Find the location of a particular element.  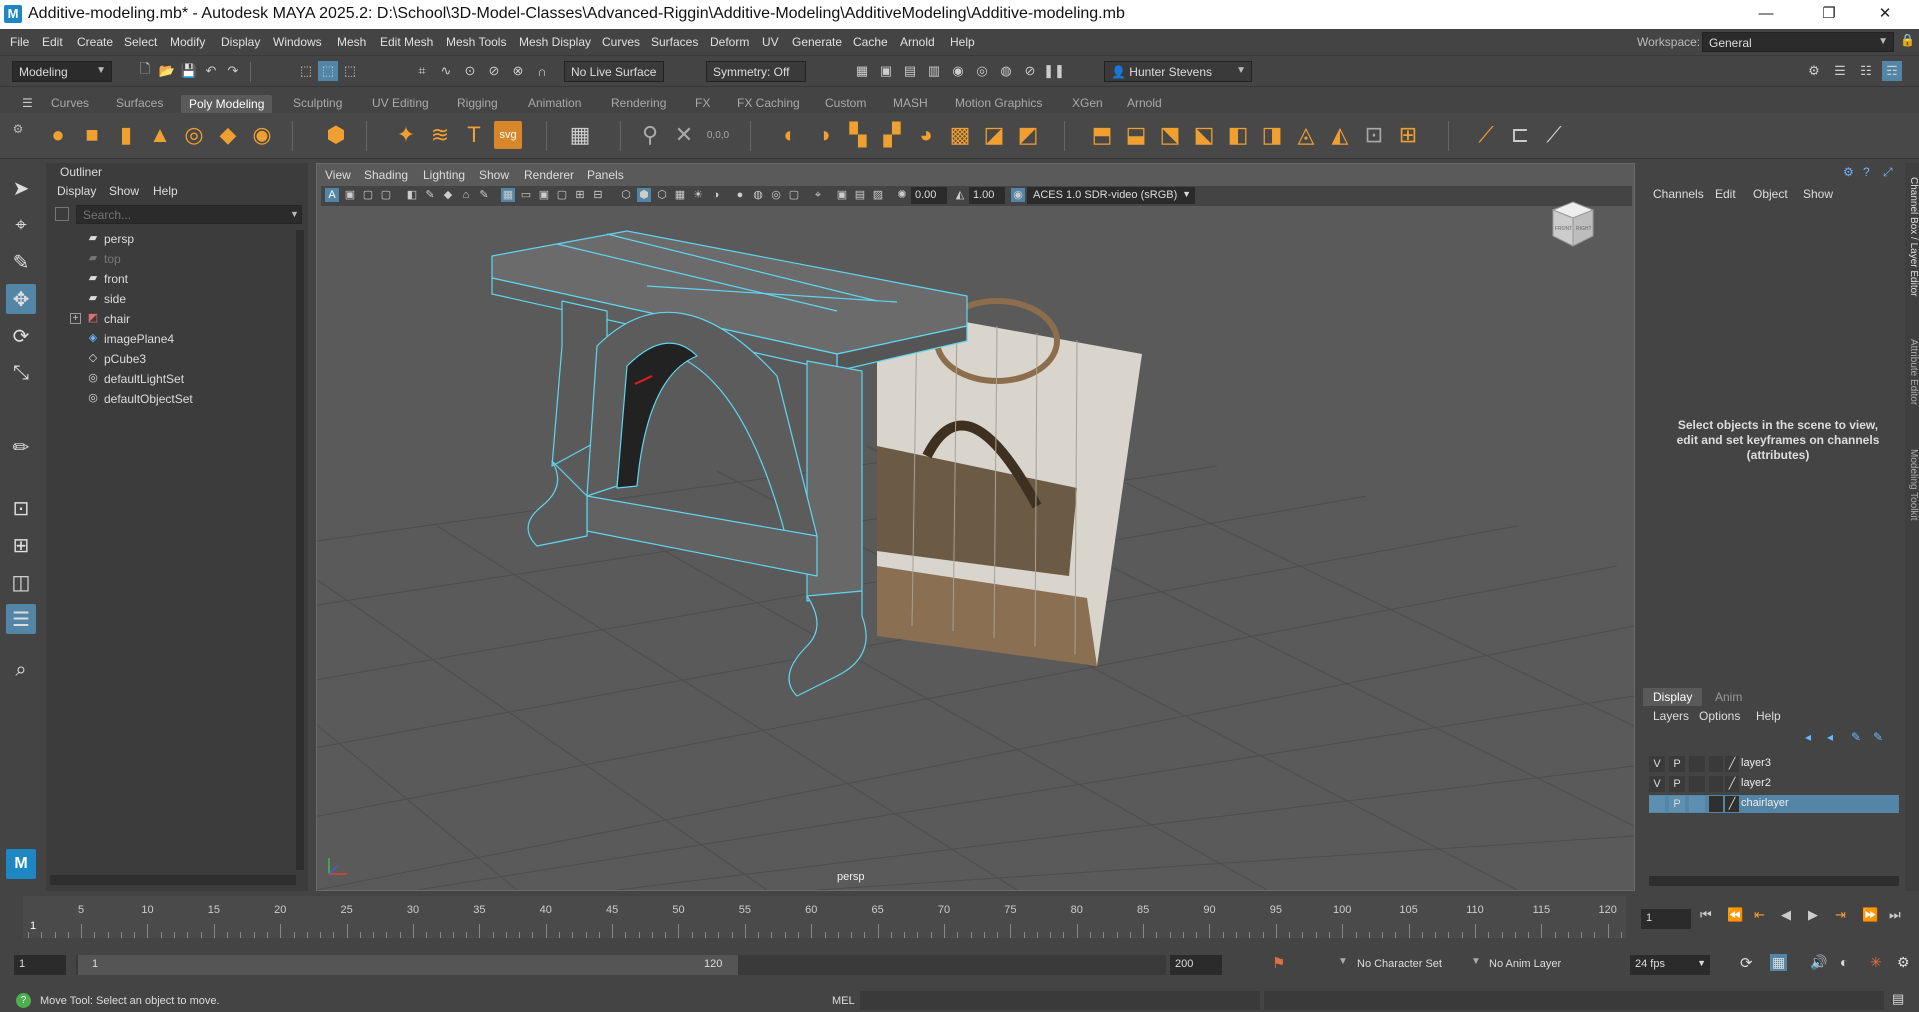

exposure-field: 0.00 is located at coordinates (929, 195).